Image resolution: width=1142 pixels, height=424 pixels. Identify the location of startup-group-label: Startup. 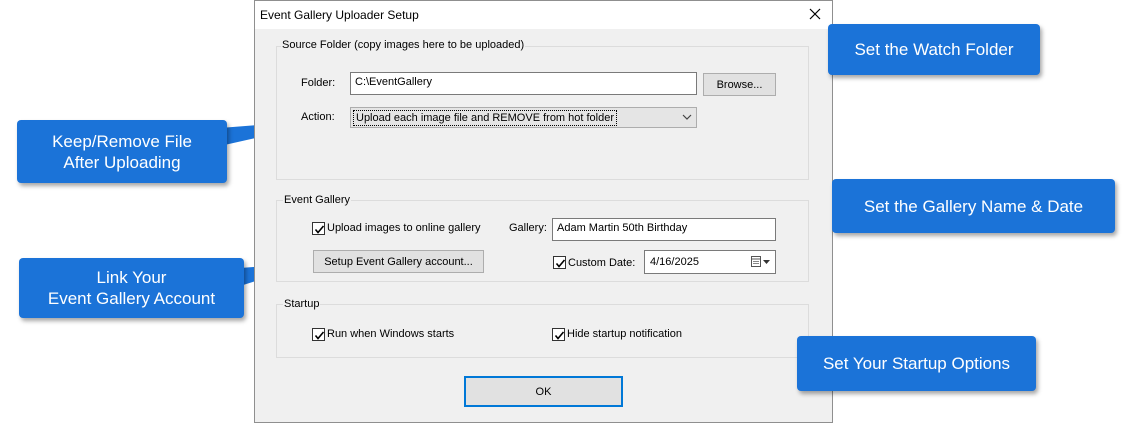
(302, 304).